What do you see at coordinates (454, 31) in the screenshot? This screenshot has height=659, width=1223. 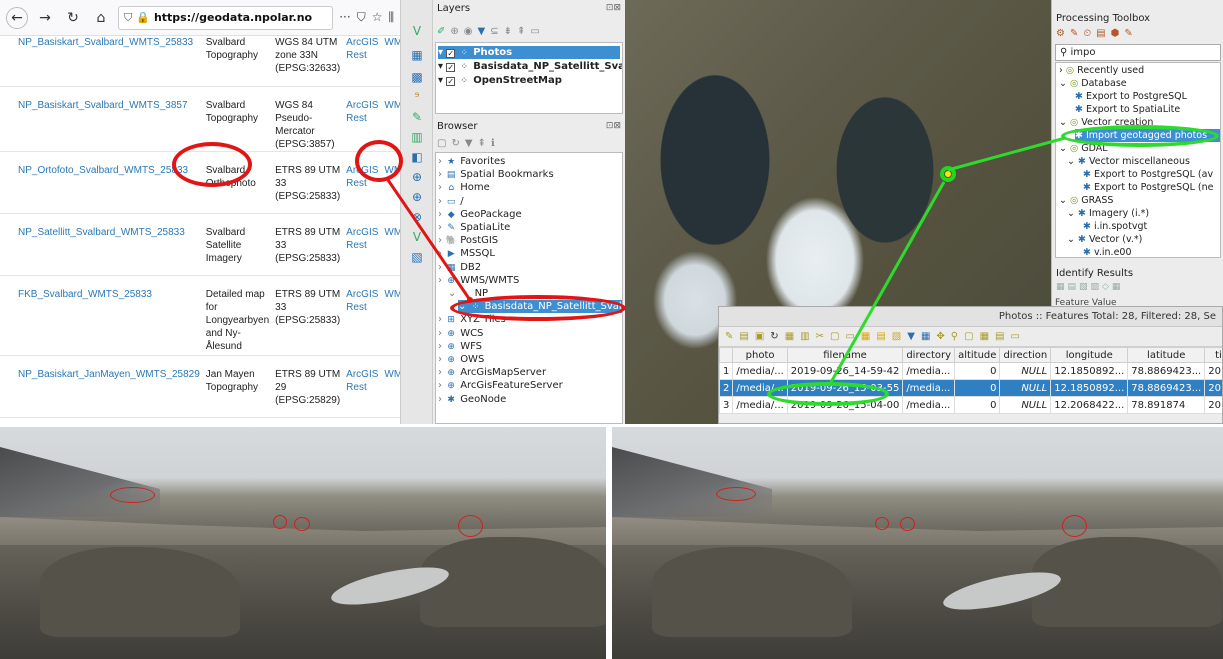 I see `add-group-icon: ⊕` at bounding box center [454, 31].